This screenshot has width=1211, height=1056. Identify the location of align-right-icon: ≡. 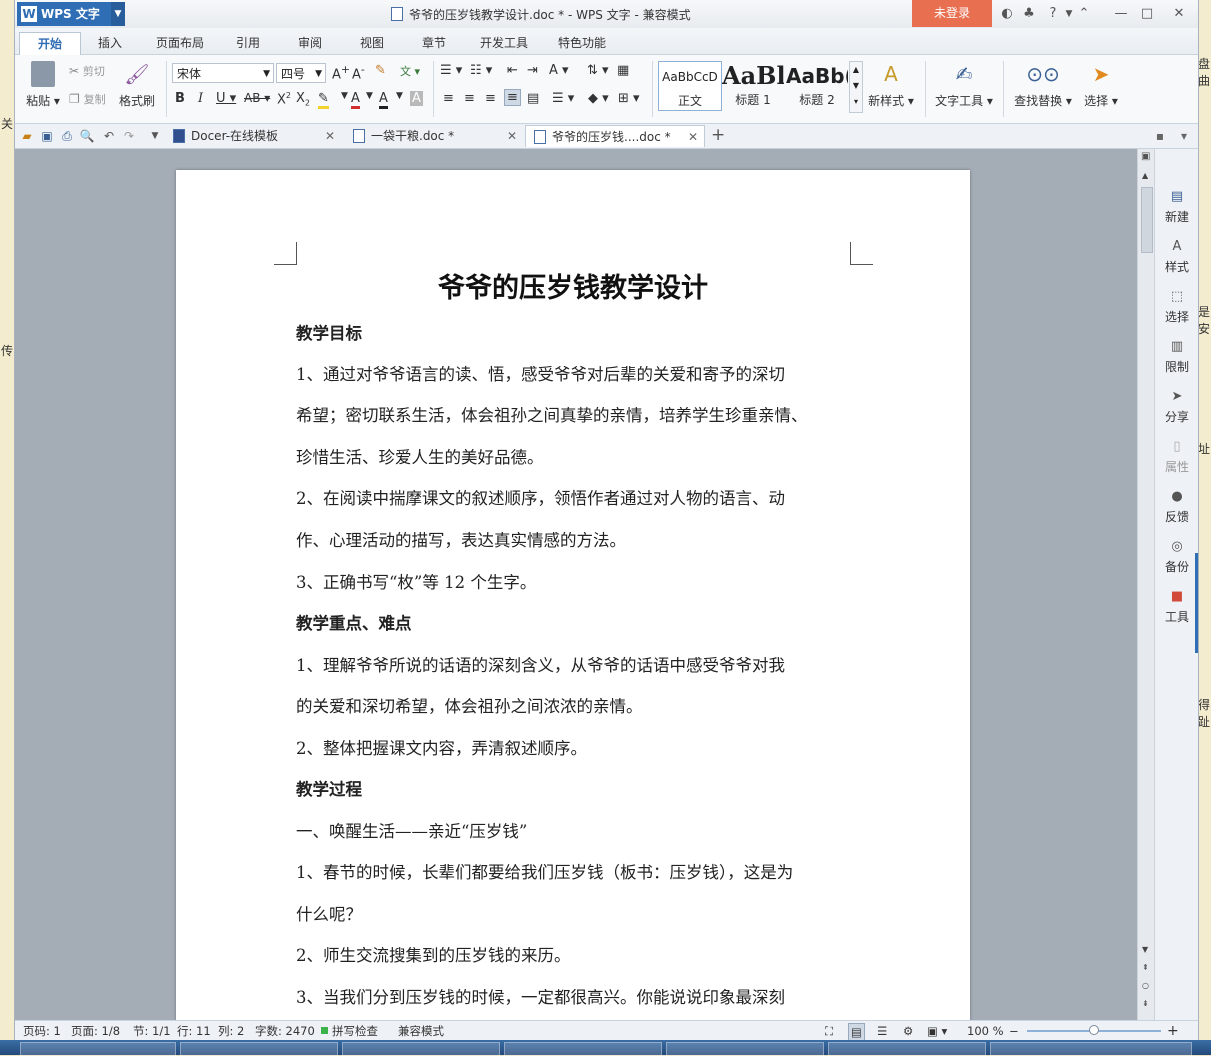
(490, 98).